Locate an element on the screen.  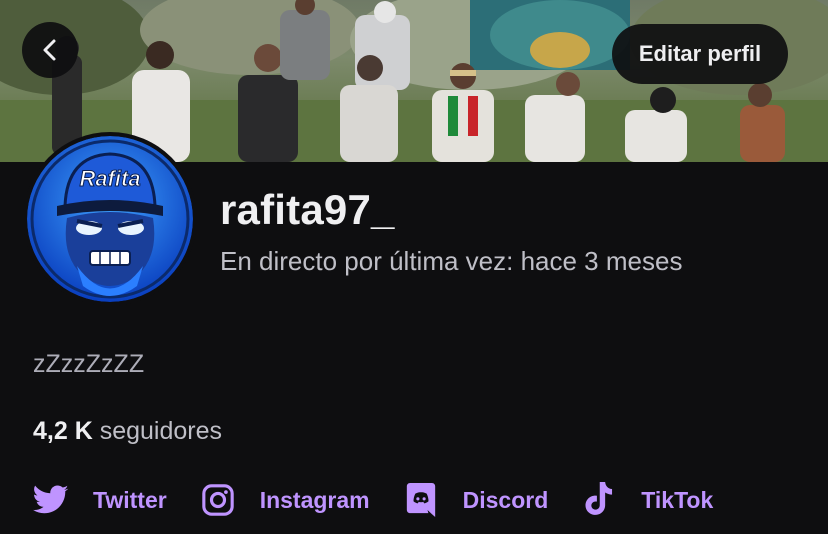
bio-text: zZzzZzZZ is located at coordinates (89, 364).